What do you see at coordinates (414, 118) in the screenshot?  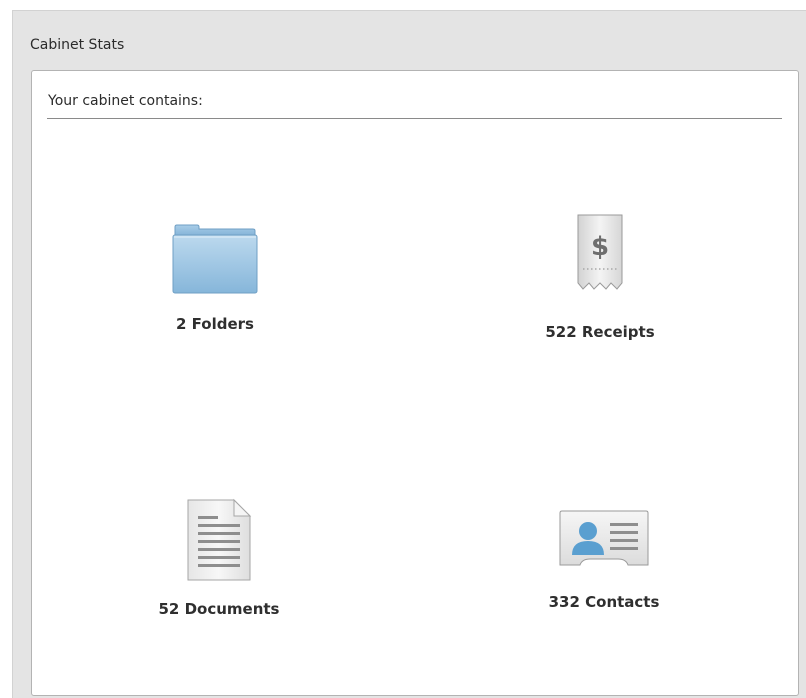 I see `heading-divider` at bounding box center [414, 118].